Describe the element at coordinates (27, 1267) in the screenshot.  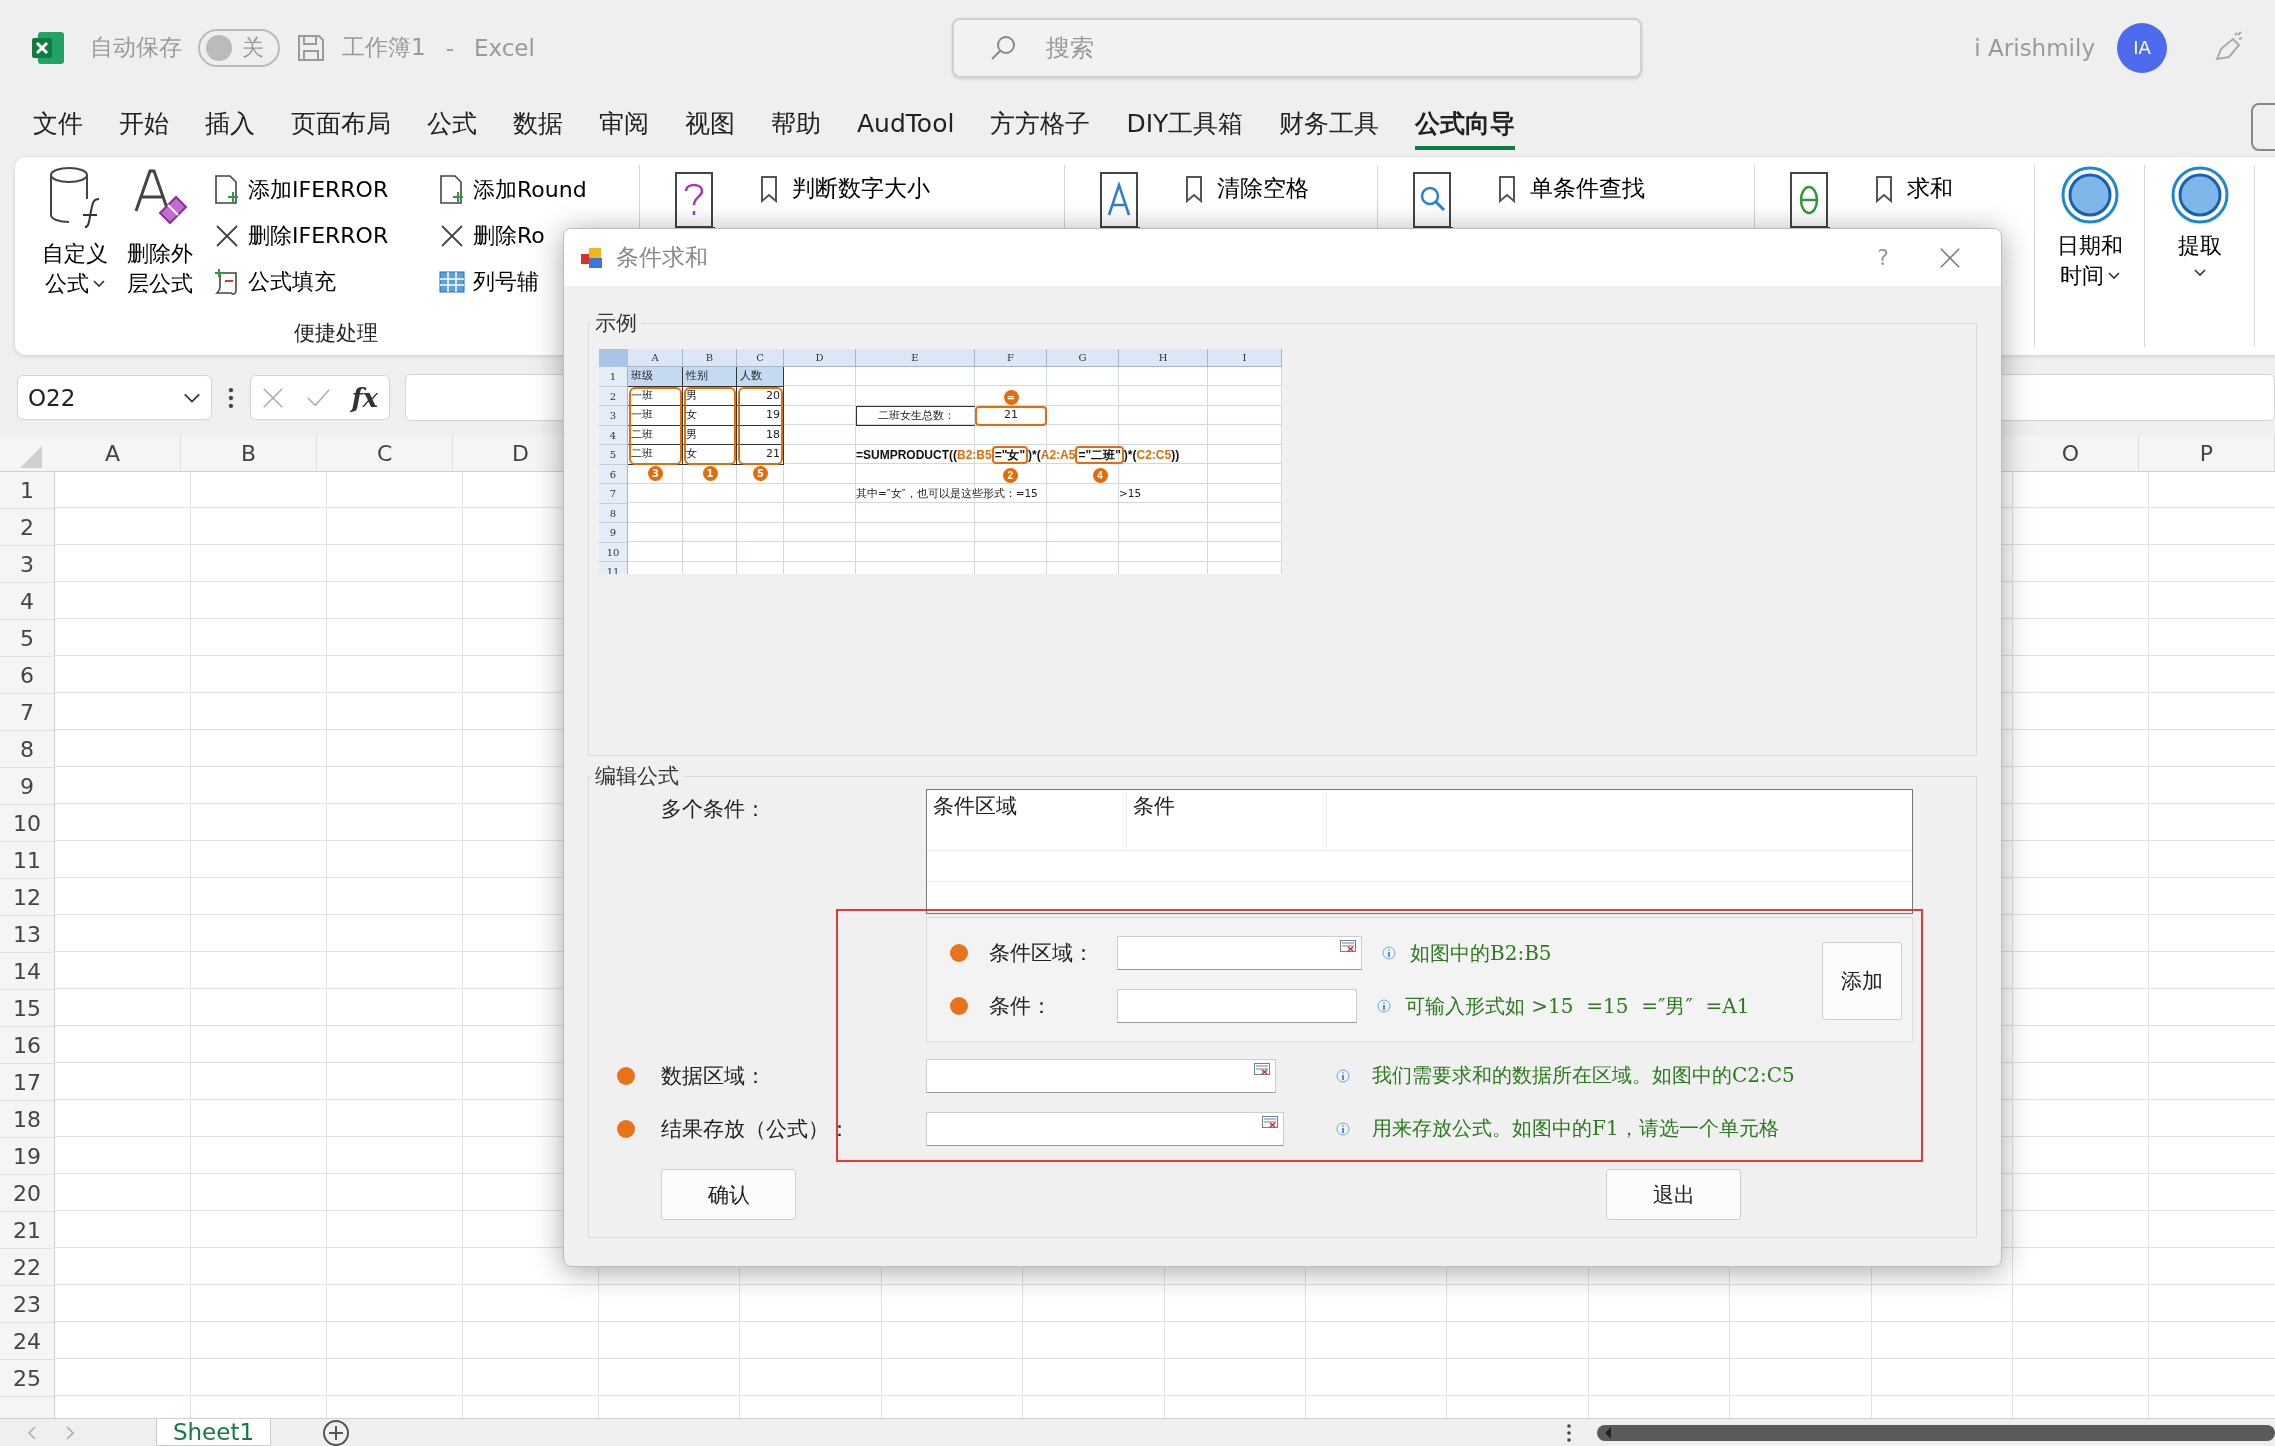
I see `row-header: 22` at that location.